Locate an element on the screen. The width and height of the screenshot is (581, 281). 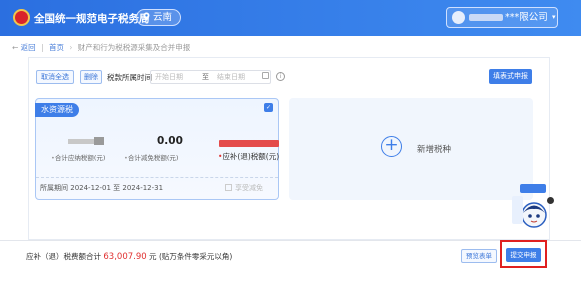
breadcrumb: ← 返回 | 首页 › 财产和行为税税源采集及合并申报 is located at coordinates (101, 47).